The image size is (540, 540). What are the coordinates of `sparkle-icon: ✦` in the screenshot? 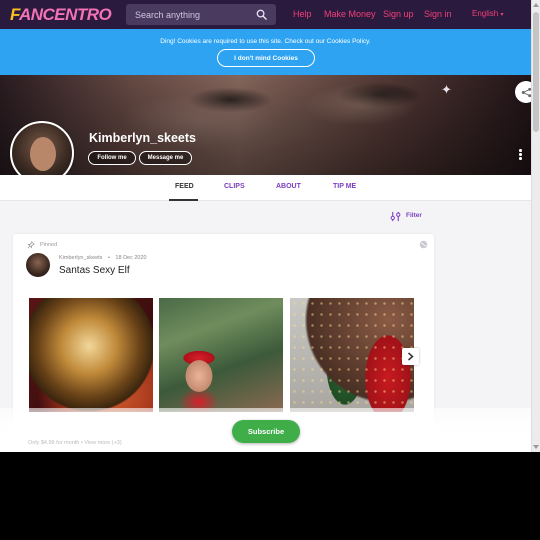 It's located at (446, 89).